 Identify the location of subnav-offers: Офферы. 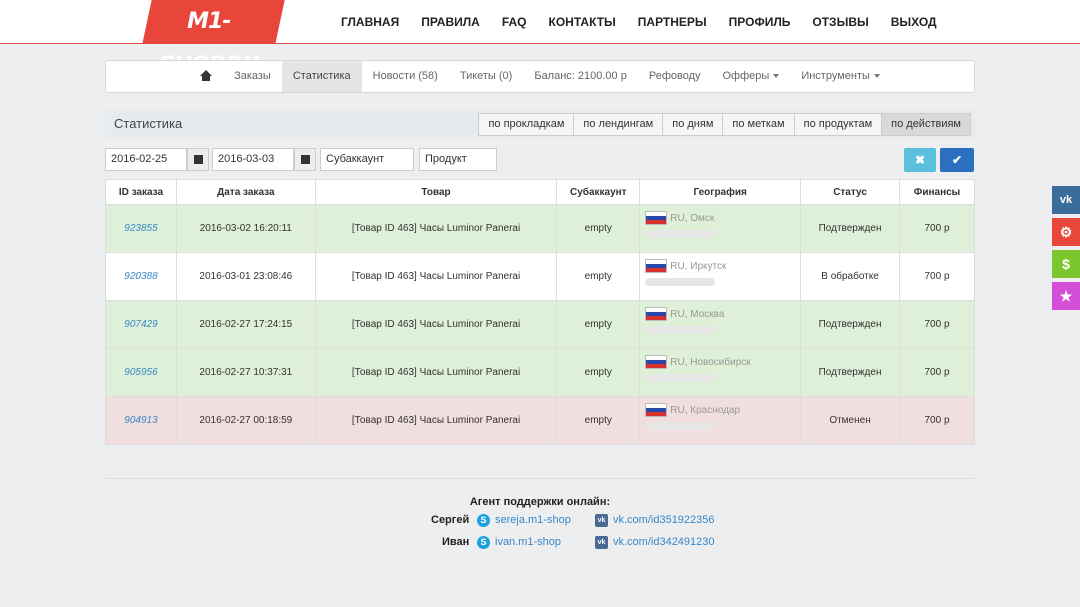
(751, 76).